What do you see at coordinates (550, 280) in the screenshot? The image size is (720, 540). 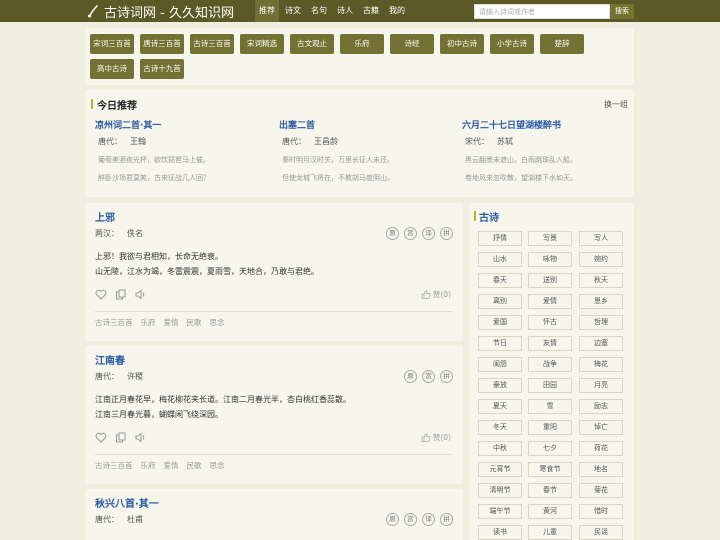 I see `sidebar-tag: 送别` at bounding box center [550, 280].